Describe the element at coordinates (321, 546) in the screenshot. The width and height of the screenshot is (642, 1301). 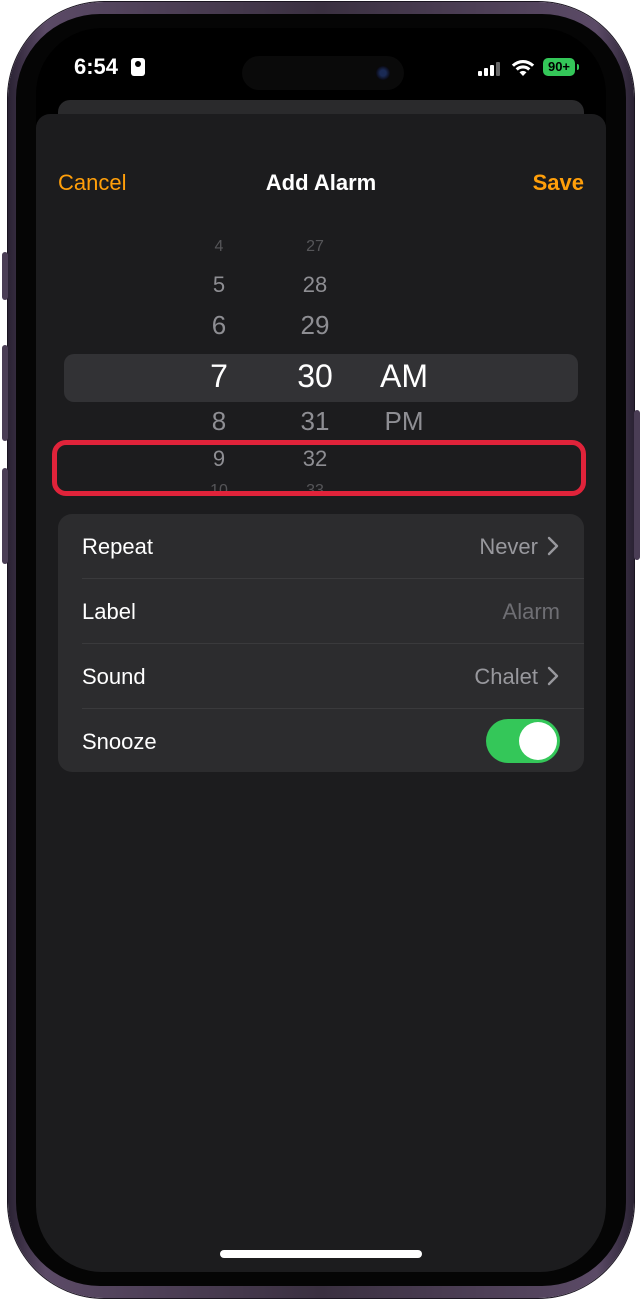
I see `repeat-row: Repeat Never` at that location.